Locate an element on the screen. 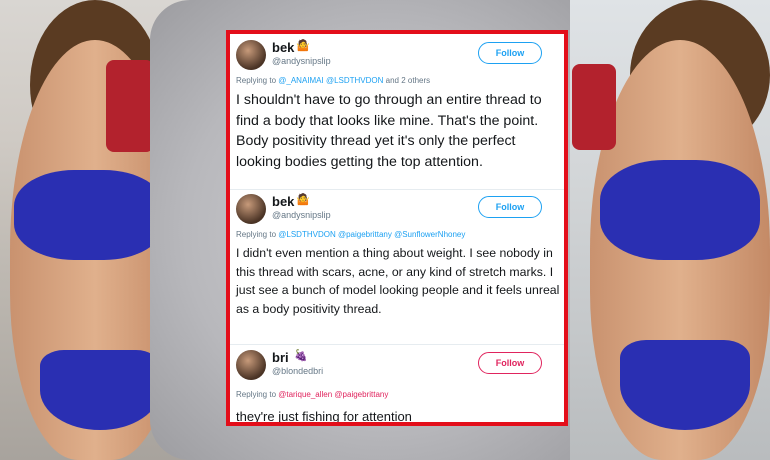 The image size is (770, 460). user-handle: @blondedbri is located at coordinates (297, 371).